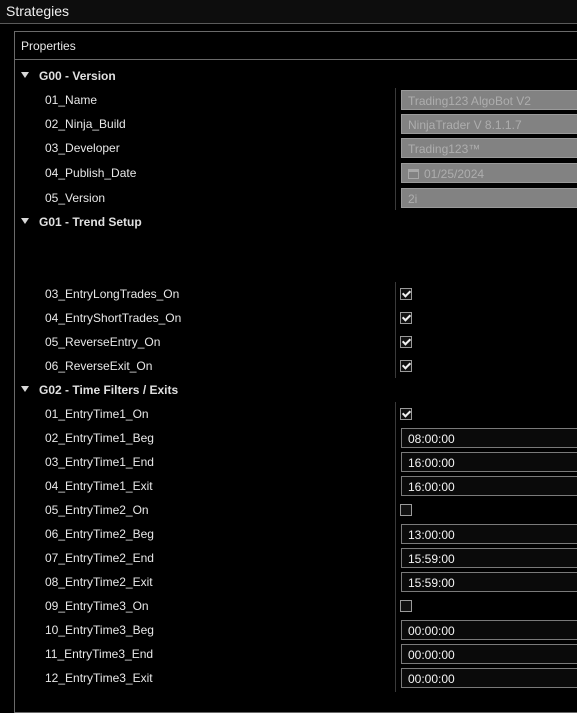  I want to click on property-label: 04_EntryTime1_Exit, so click(99, 486).